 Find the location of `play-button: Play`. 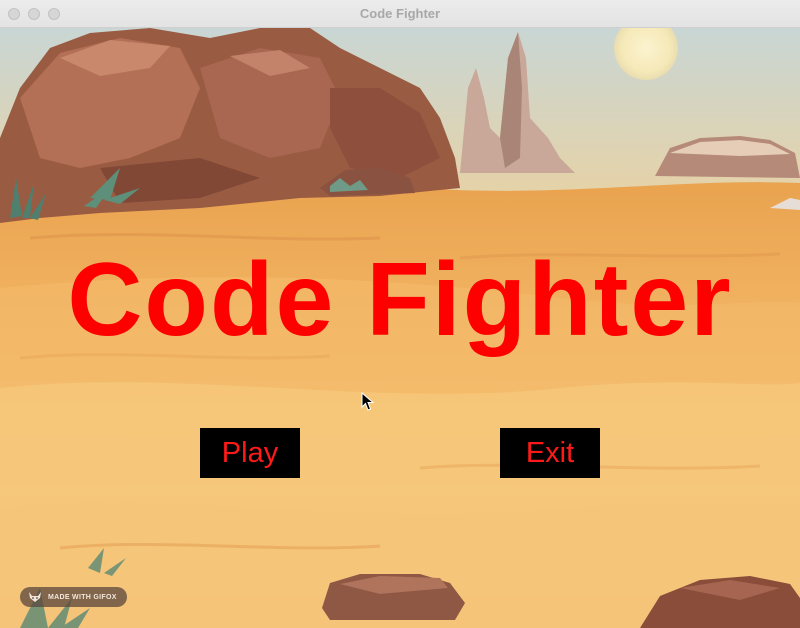

play-button: Play is located at coordinates (250, 453).